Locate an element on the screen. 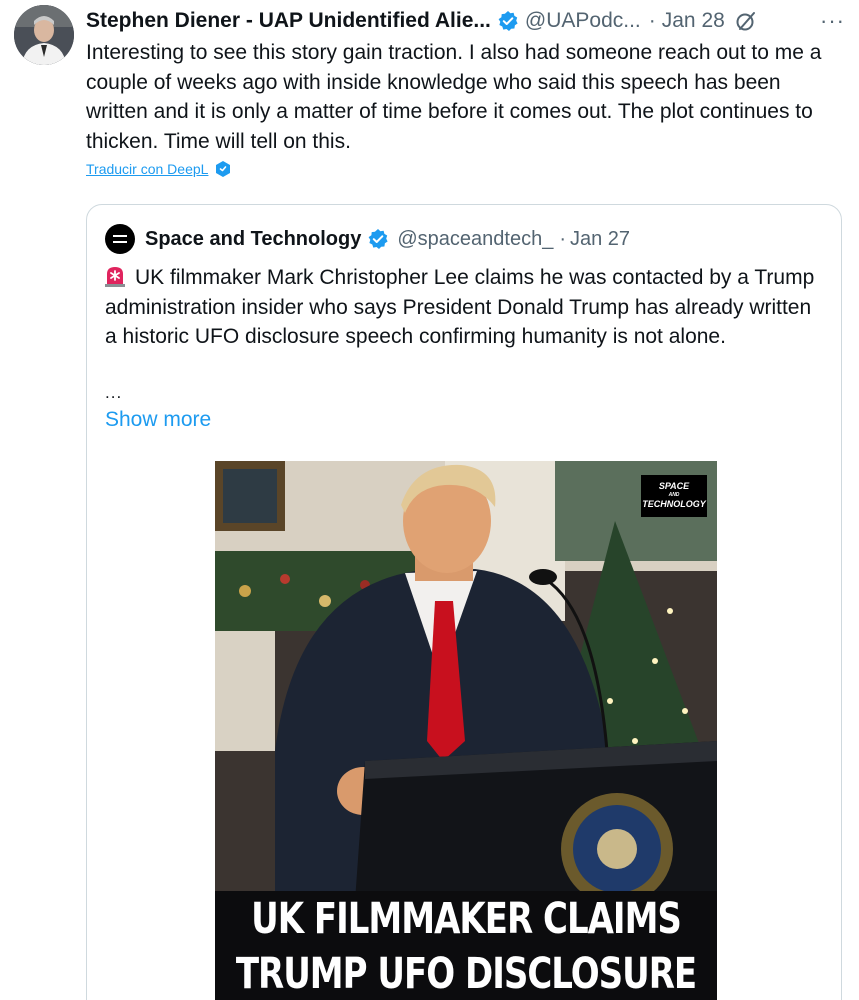 The height and width of the screenshot is (1000, 859). space-technology-logo-icon is located at coordinates (120, 239).